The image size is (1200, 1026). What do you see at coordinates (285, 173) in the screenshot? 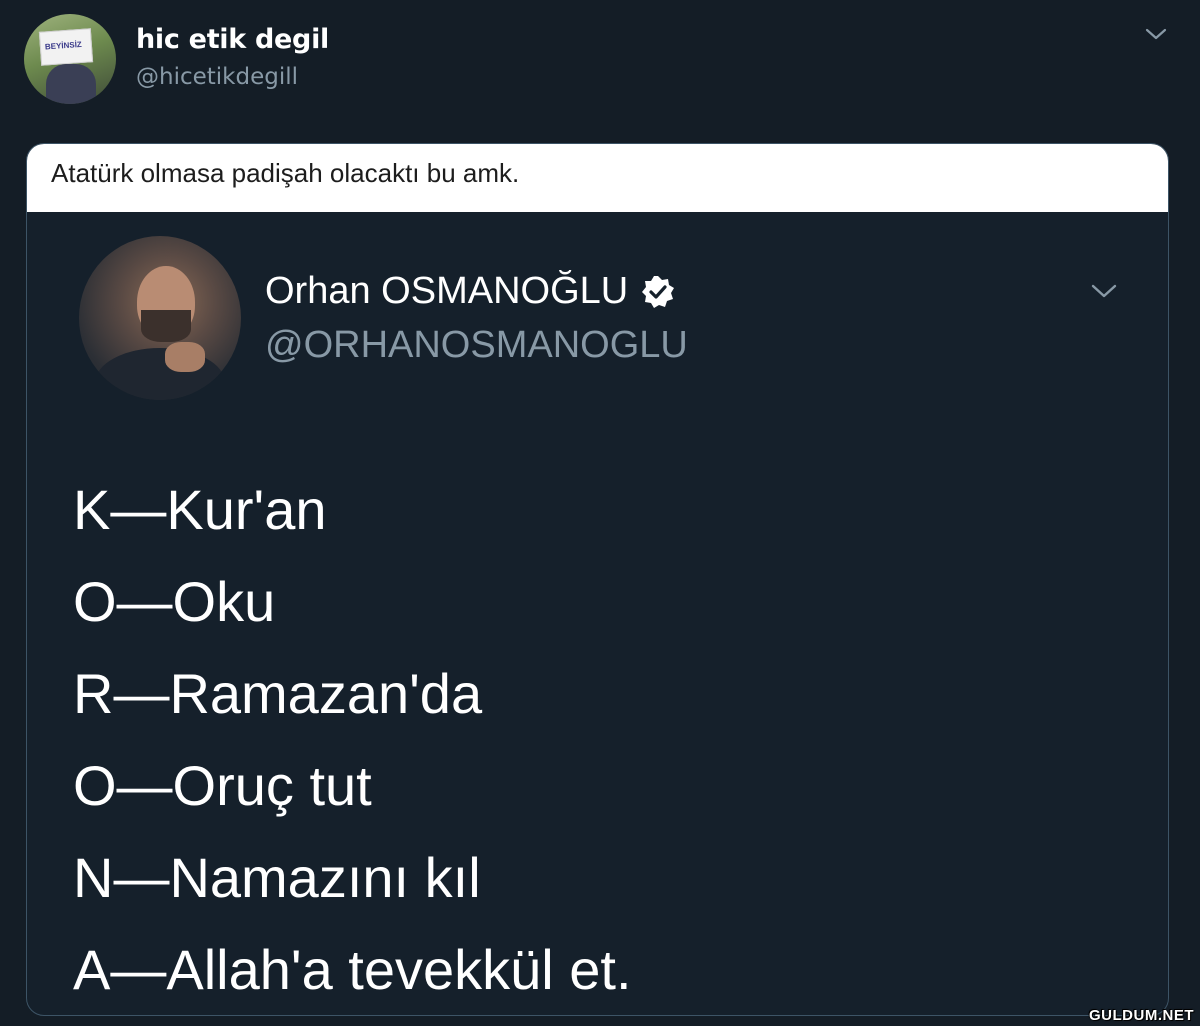
I see `image-caption: Atatürk olmasa padişah olacaktı bu amk.` at bounding box center [285, 173].